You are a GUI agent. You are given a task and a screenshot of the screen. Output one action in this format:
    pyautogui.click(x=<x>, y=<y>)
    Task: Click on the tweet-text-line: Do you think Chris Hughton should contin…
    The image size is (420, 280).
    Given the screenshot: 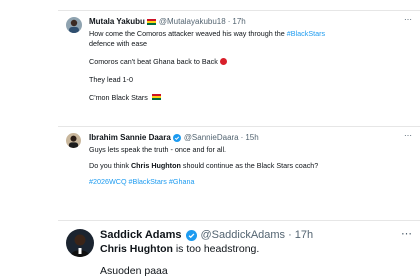 What is the action you would take?
    pyautogui.click(x=204, y=165)
    